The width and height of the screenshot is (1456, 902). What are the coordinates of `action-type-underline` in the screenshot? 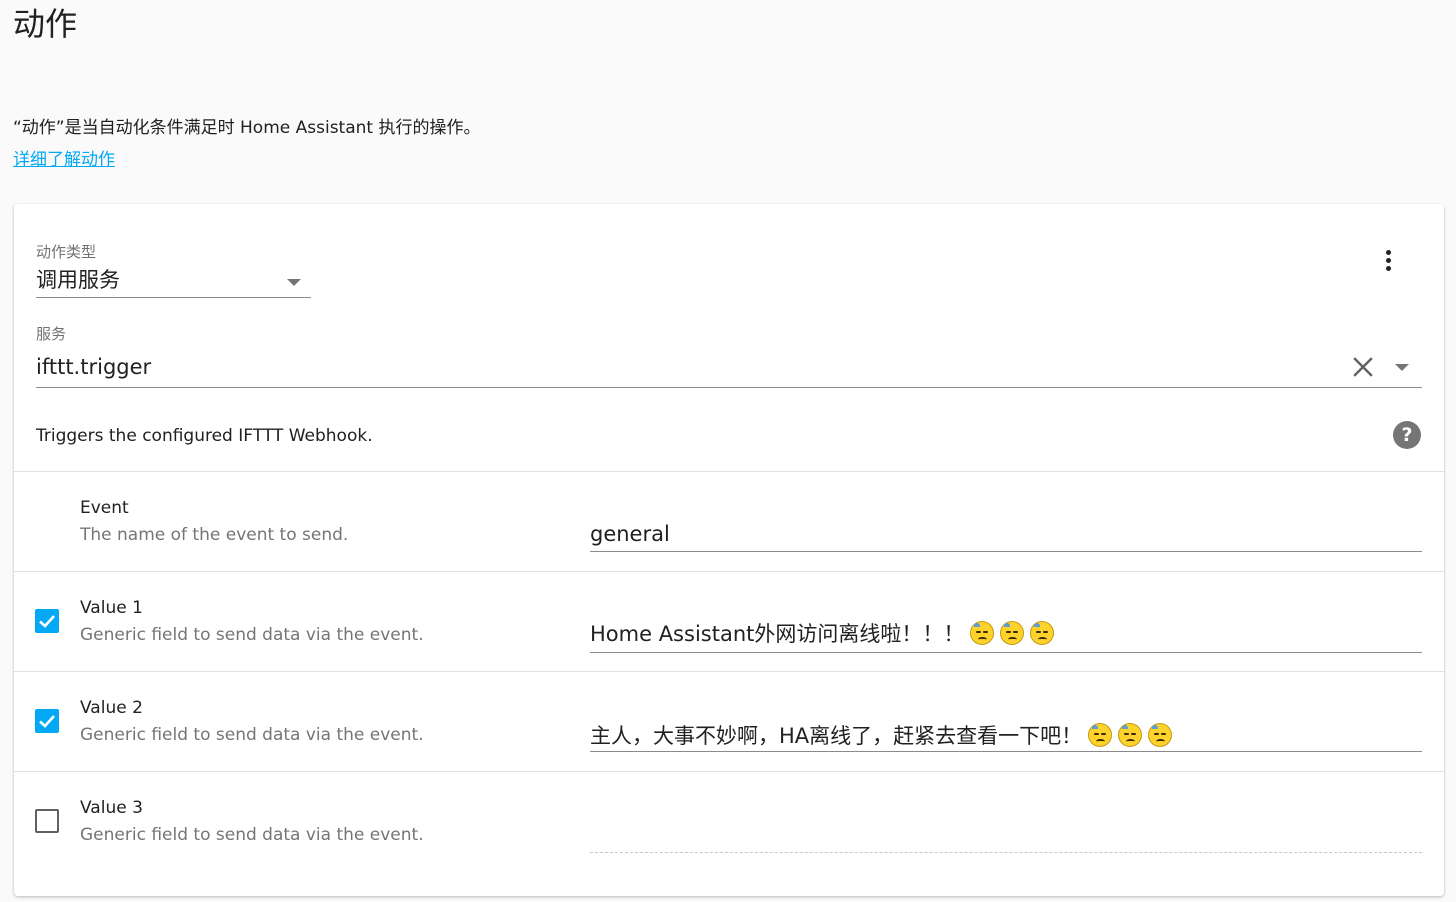 It's located at (173, 297).